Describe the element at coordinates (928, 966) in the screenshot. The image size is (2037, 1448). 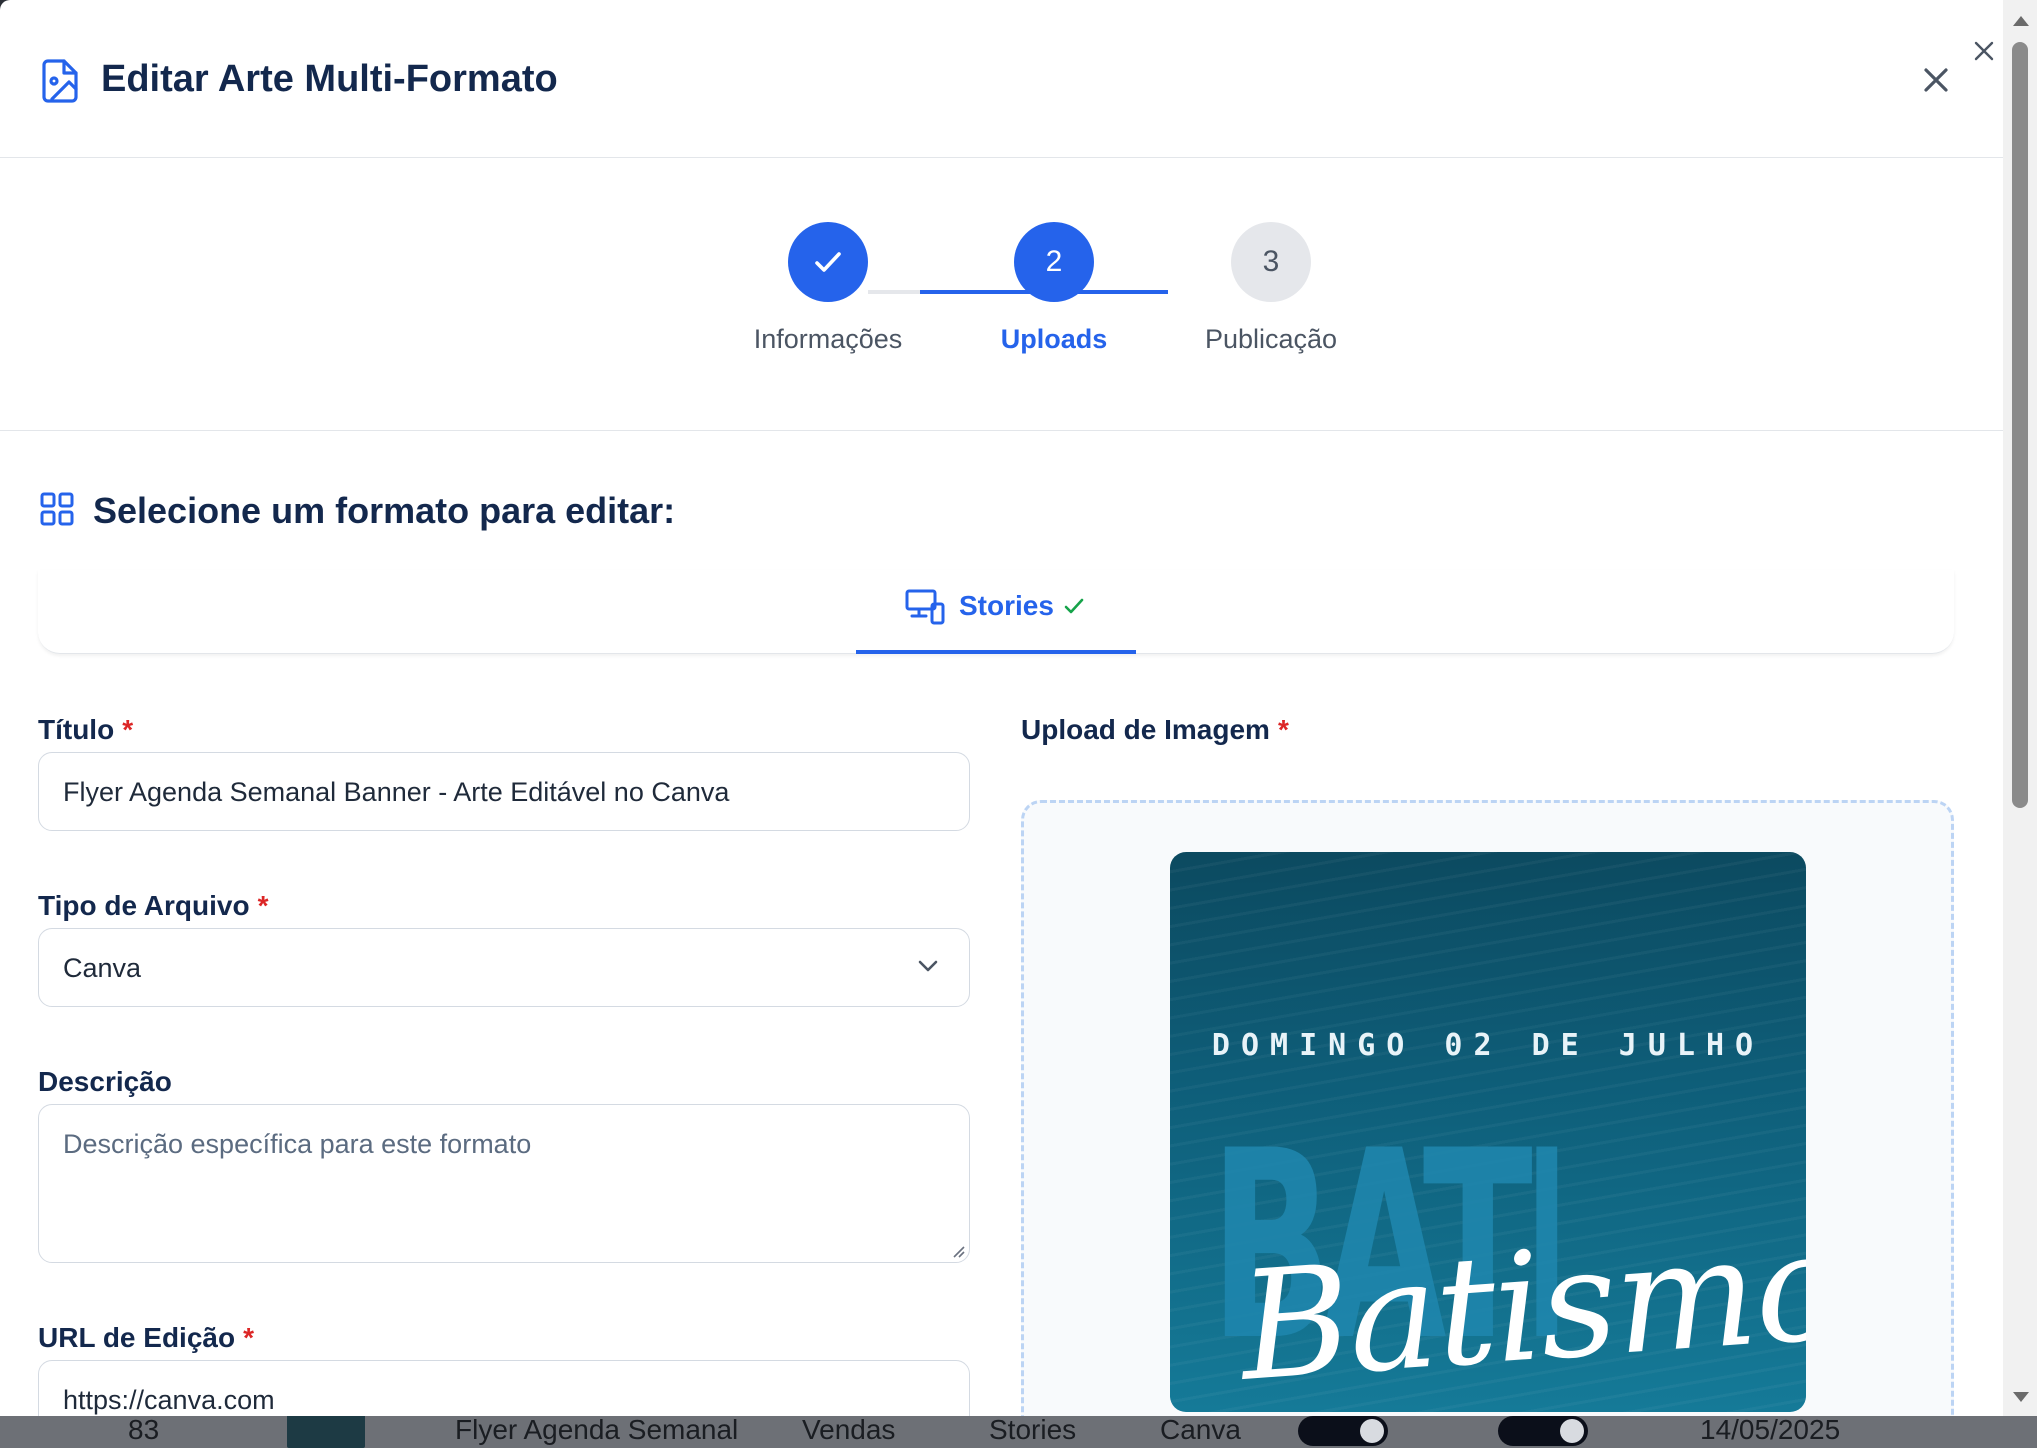
I see `chevron-down-icon` at that location.